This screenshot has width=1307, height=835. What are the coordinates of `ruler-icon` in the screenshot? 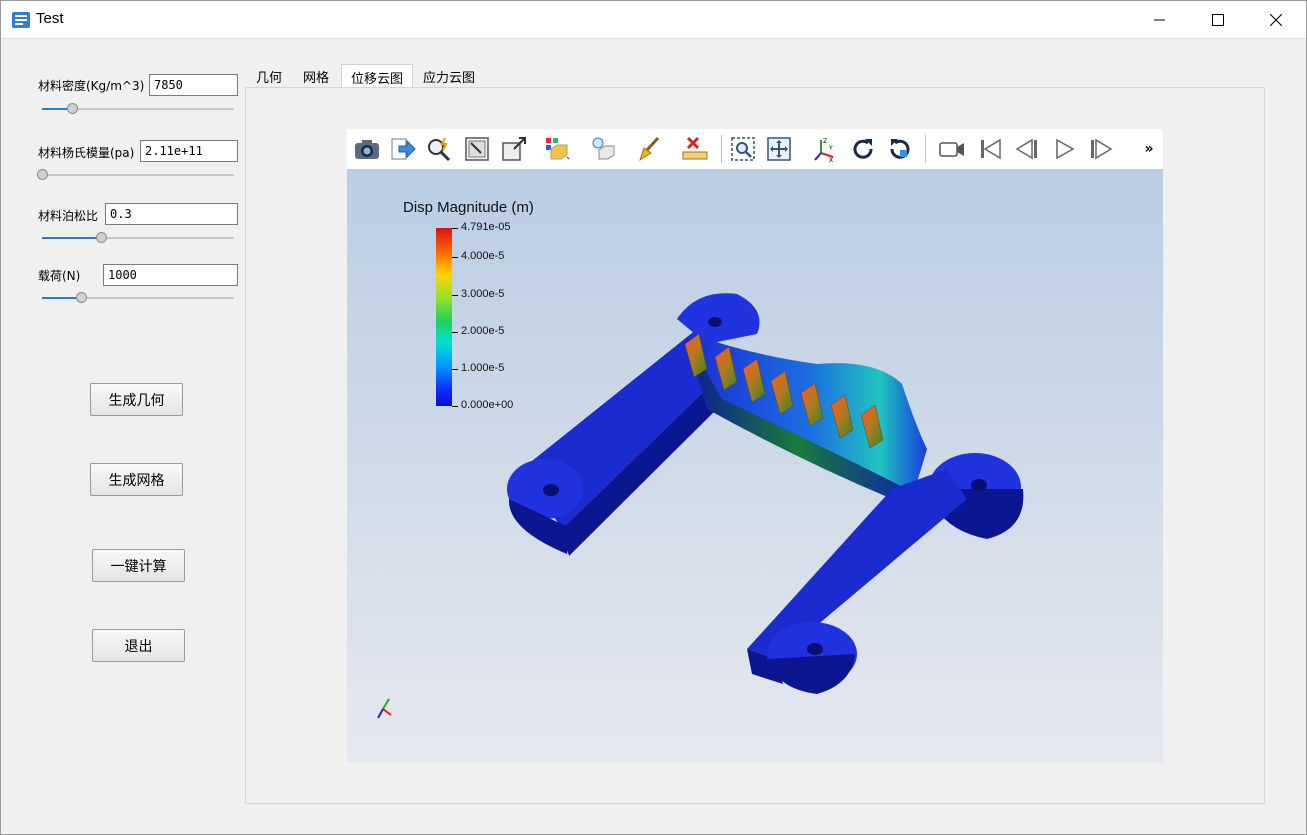 It's located at (695, 148).